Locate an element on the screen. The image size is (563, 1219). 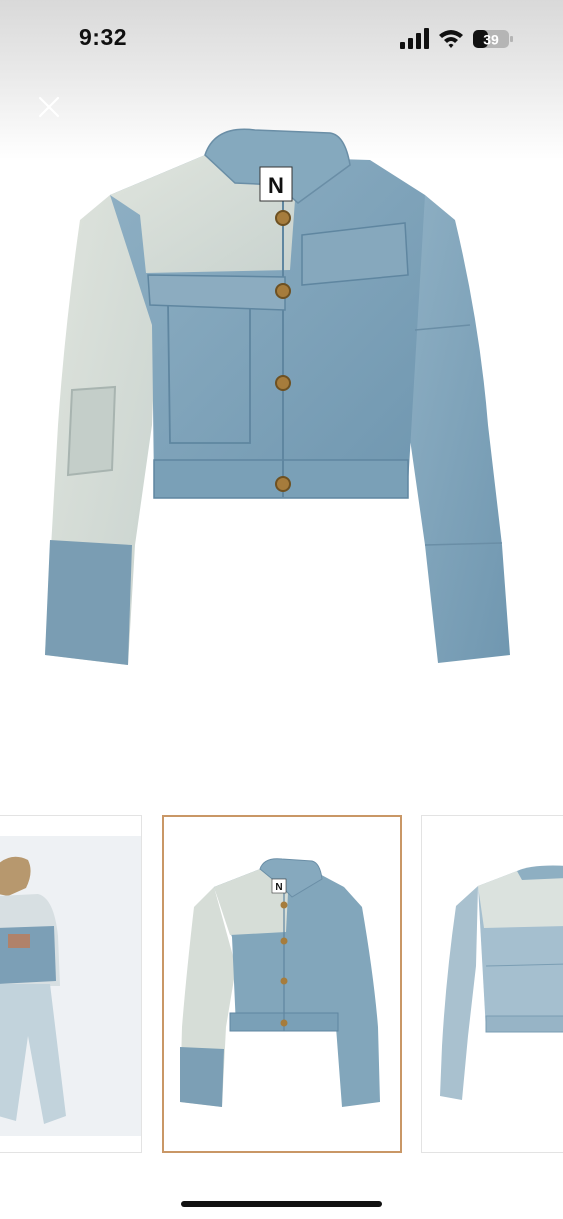
status-icons: 39 is located at coordinates (456, 38).